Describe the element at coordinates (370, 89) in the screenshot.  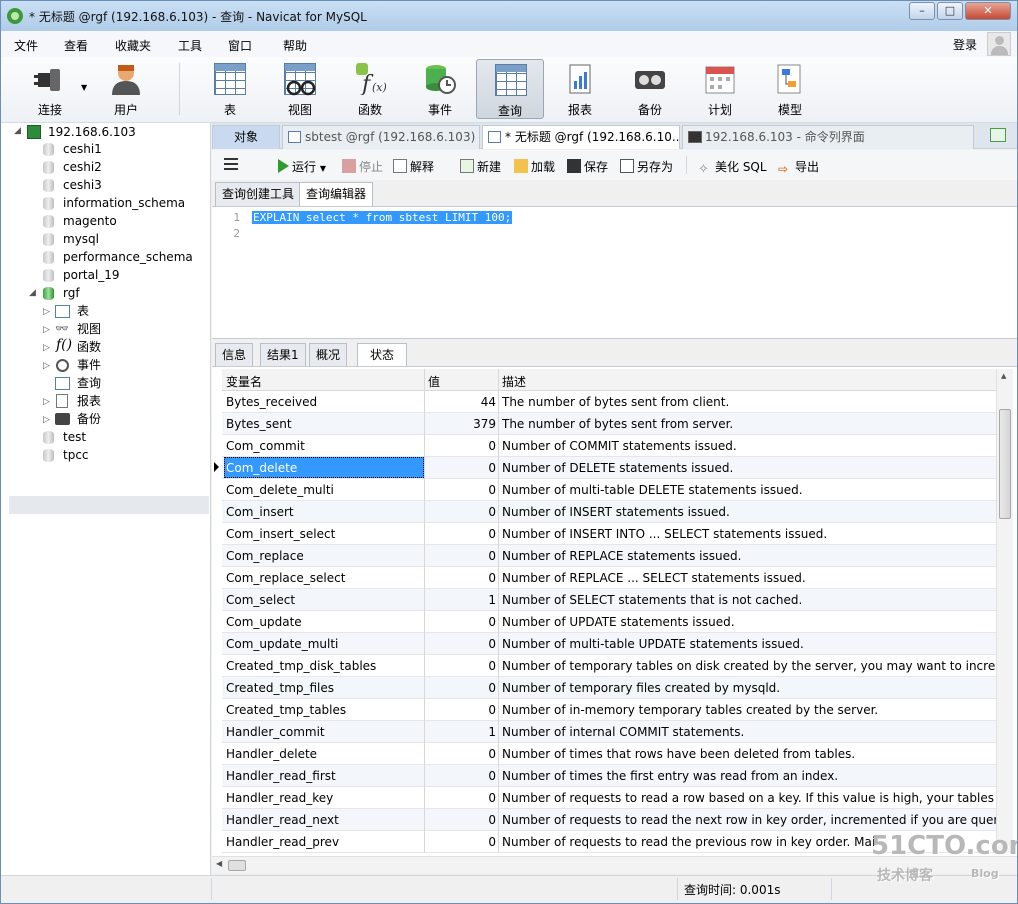
I see `function-button: f (x) 函数` at that location.